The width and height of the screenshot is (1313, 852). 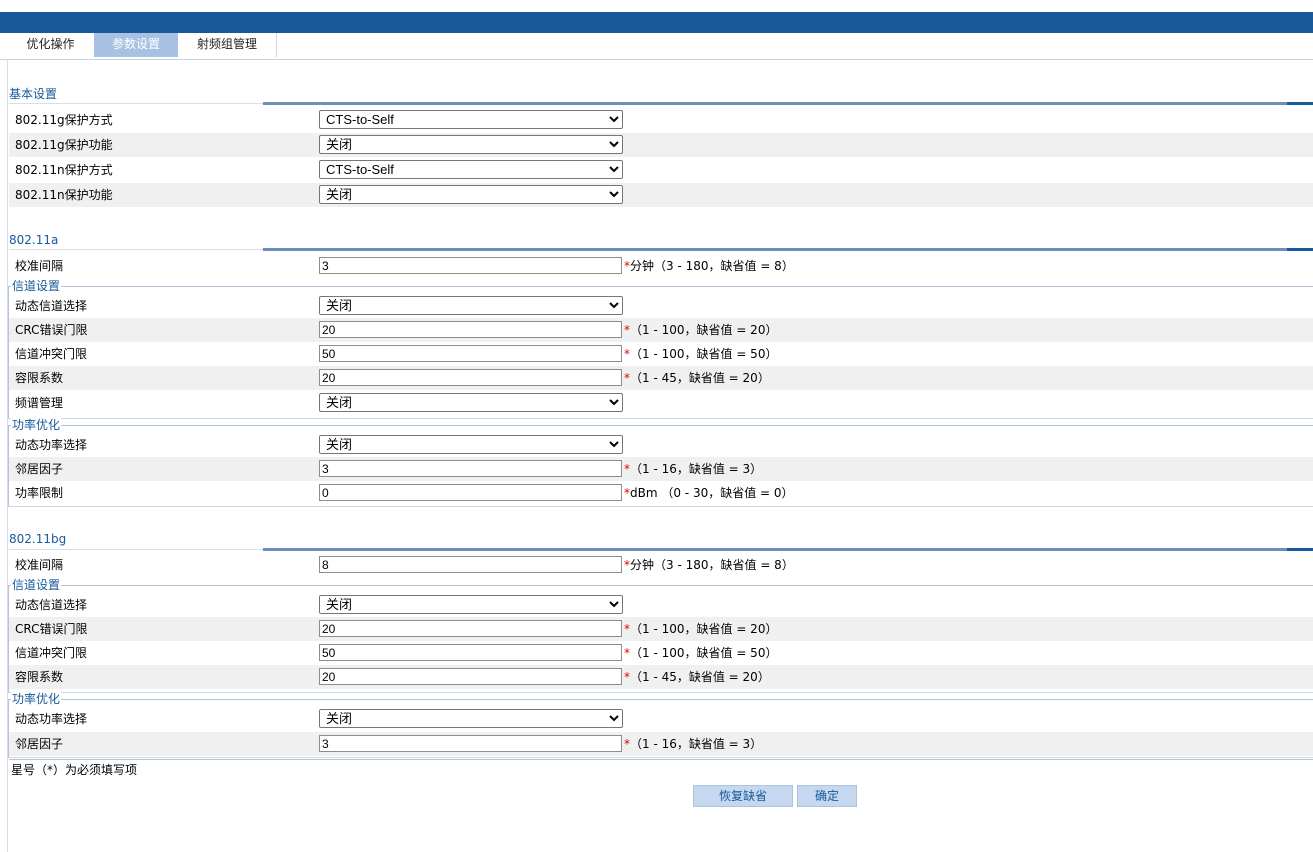 What do you see at coordinates (471, 604) in the screenshot?
I see `bg-dynamic-channel-select: 关闭` at bounding box center [471, 604].